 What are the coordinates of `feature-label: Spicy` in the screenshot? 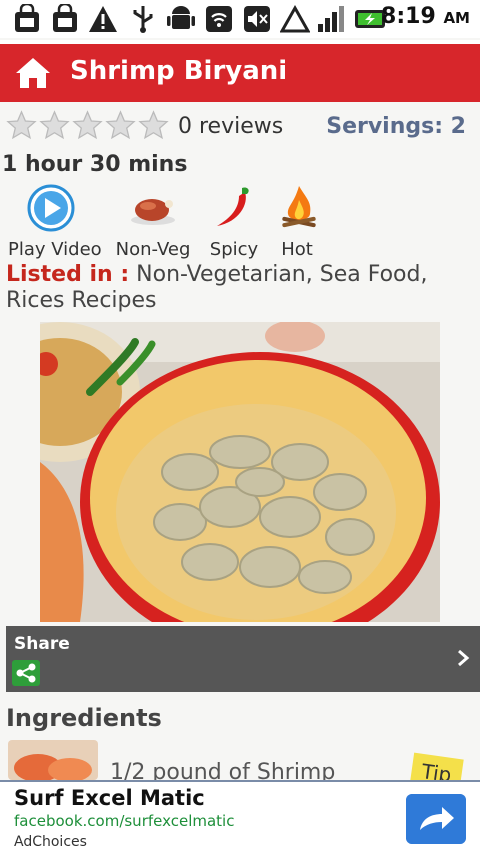 It's located at (234, 249).